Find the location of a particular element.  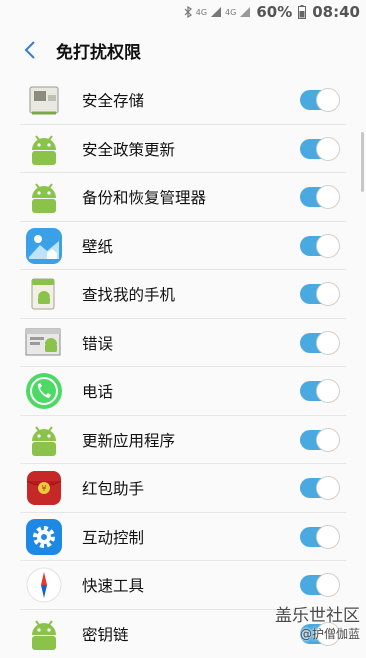

find-phone-icon is located at coordinates (44, 294).